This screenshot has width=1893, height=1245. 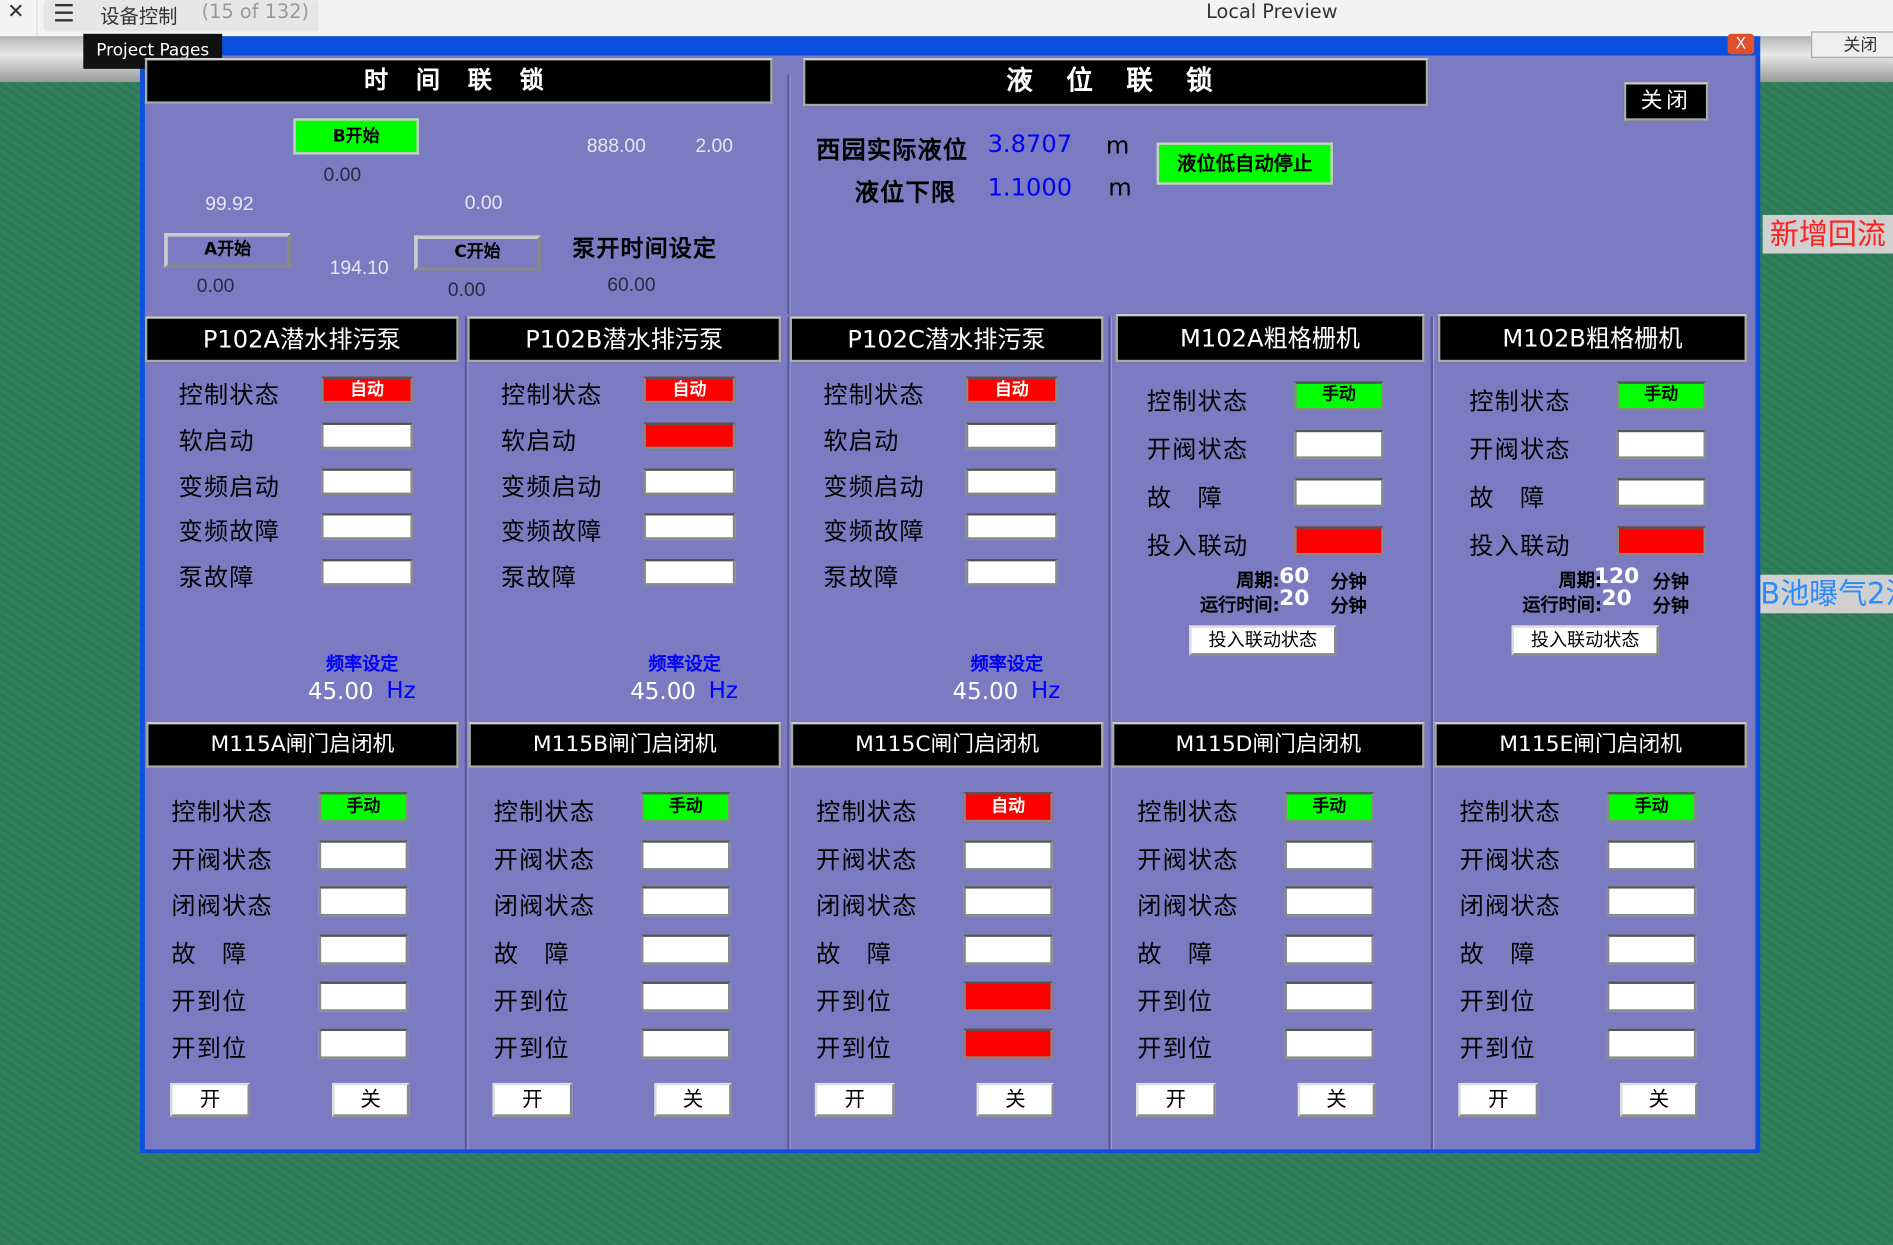 What do you see at coordinates (946, 339) in the screenshot?
I see `pump-header: P102C潜水排污泵` at bounding box center [946, 339].